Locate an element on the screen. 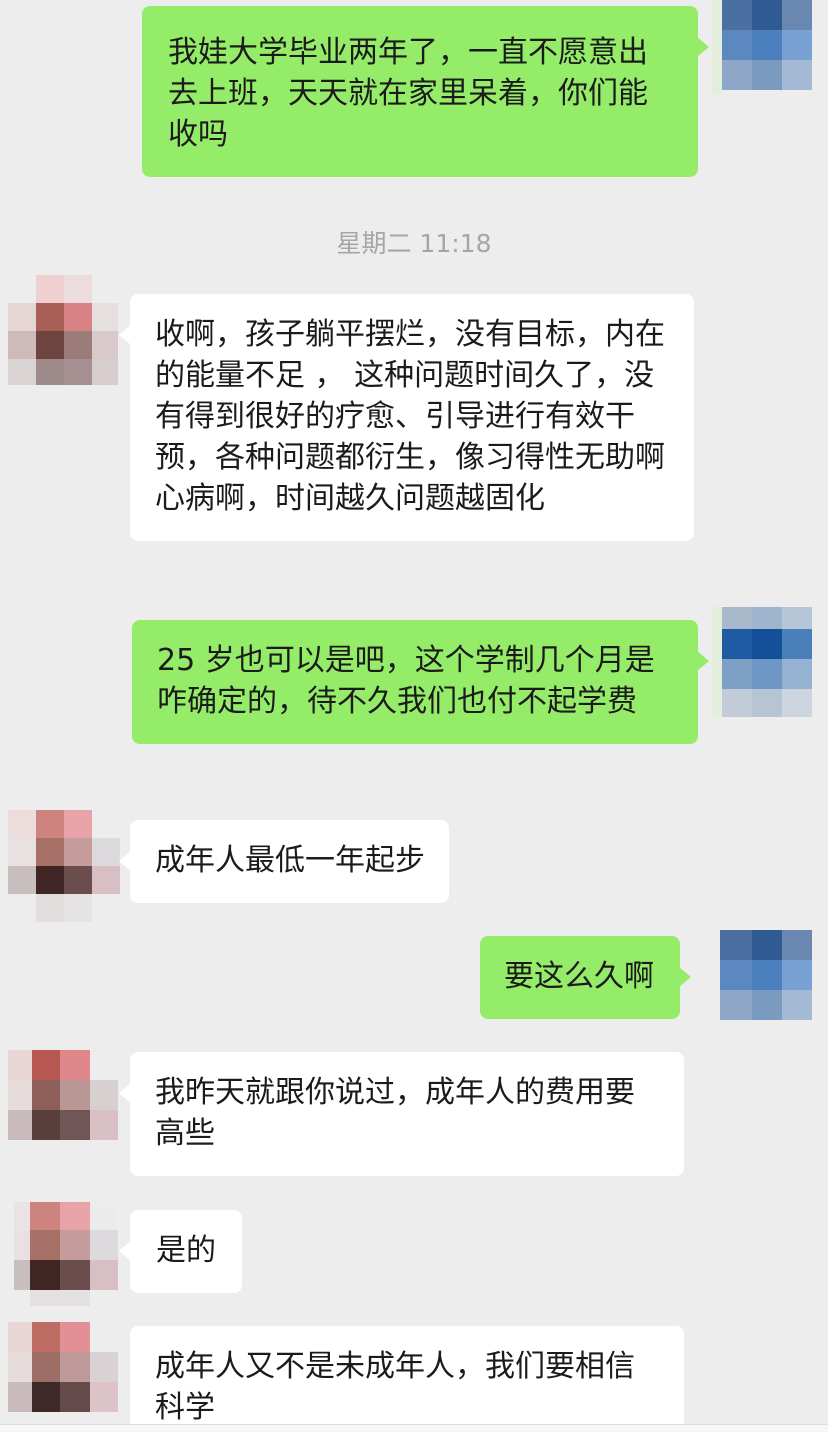 Image resolution: width=828 pixels, height=1432 pixels. message-bubble-incoming: 是的 is located at coordinates (180, 1251).